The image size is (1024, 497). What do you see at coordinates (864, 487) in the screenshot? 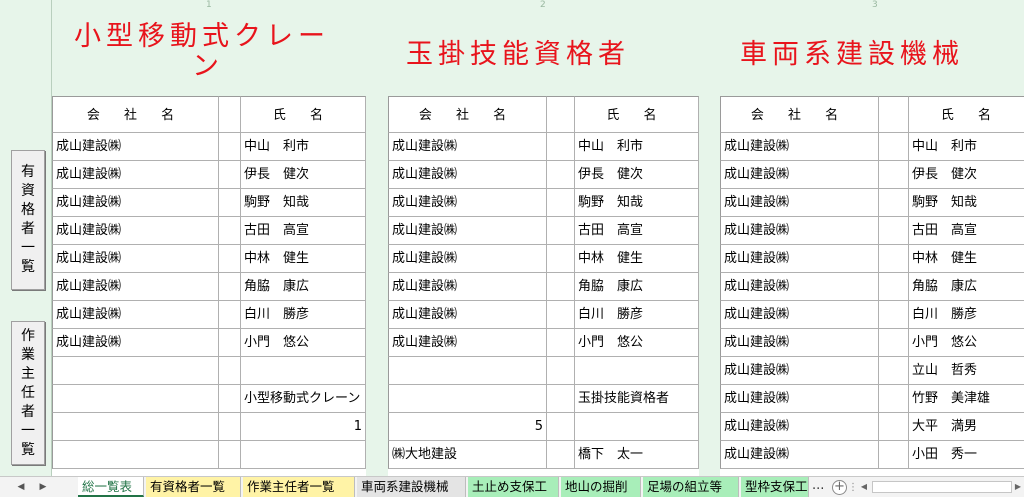
I see `scroll-left-icon: ◀` at bounding box center [864, 487].